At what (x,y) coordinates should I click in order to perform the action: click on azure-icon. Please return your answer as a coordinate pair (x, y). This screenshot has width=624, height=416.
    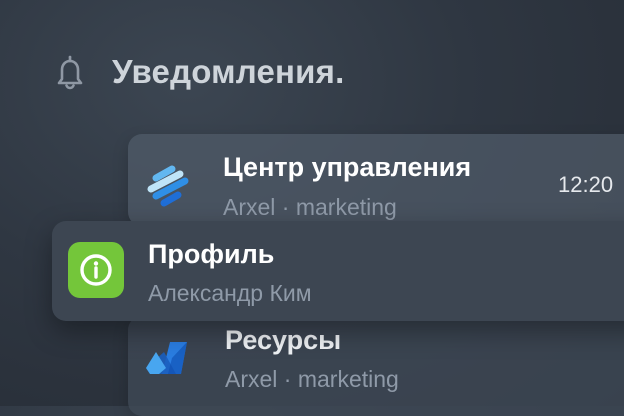
    Looking at the image, I should click on (170, 358).